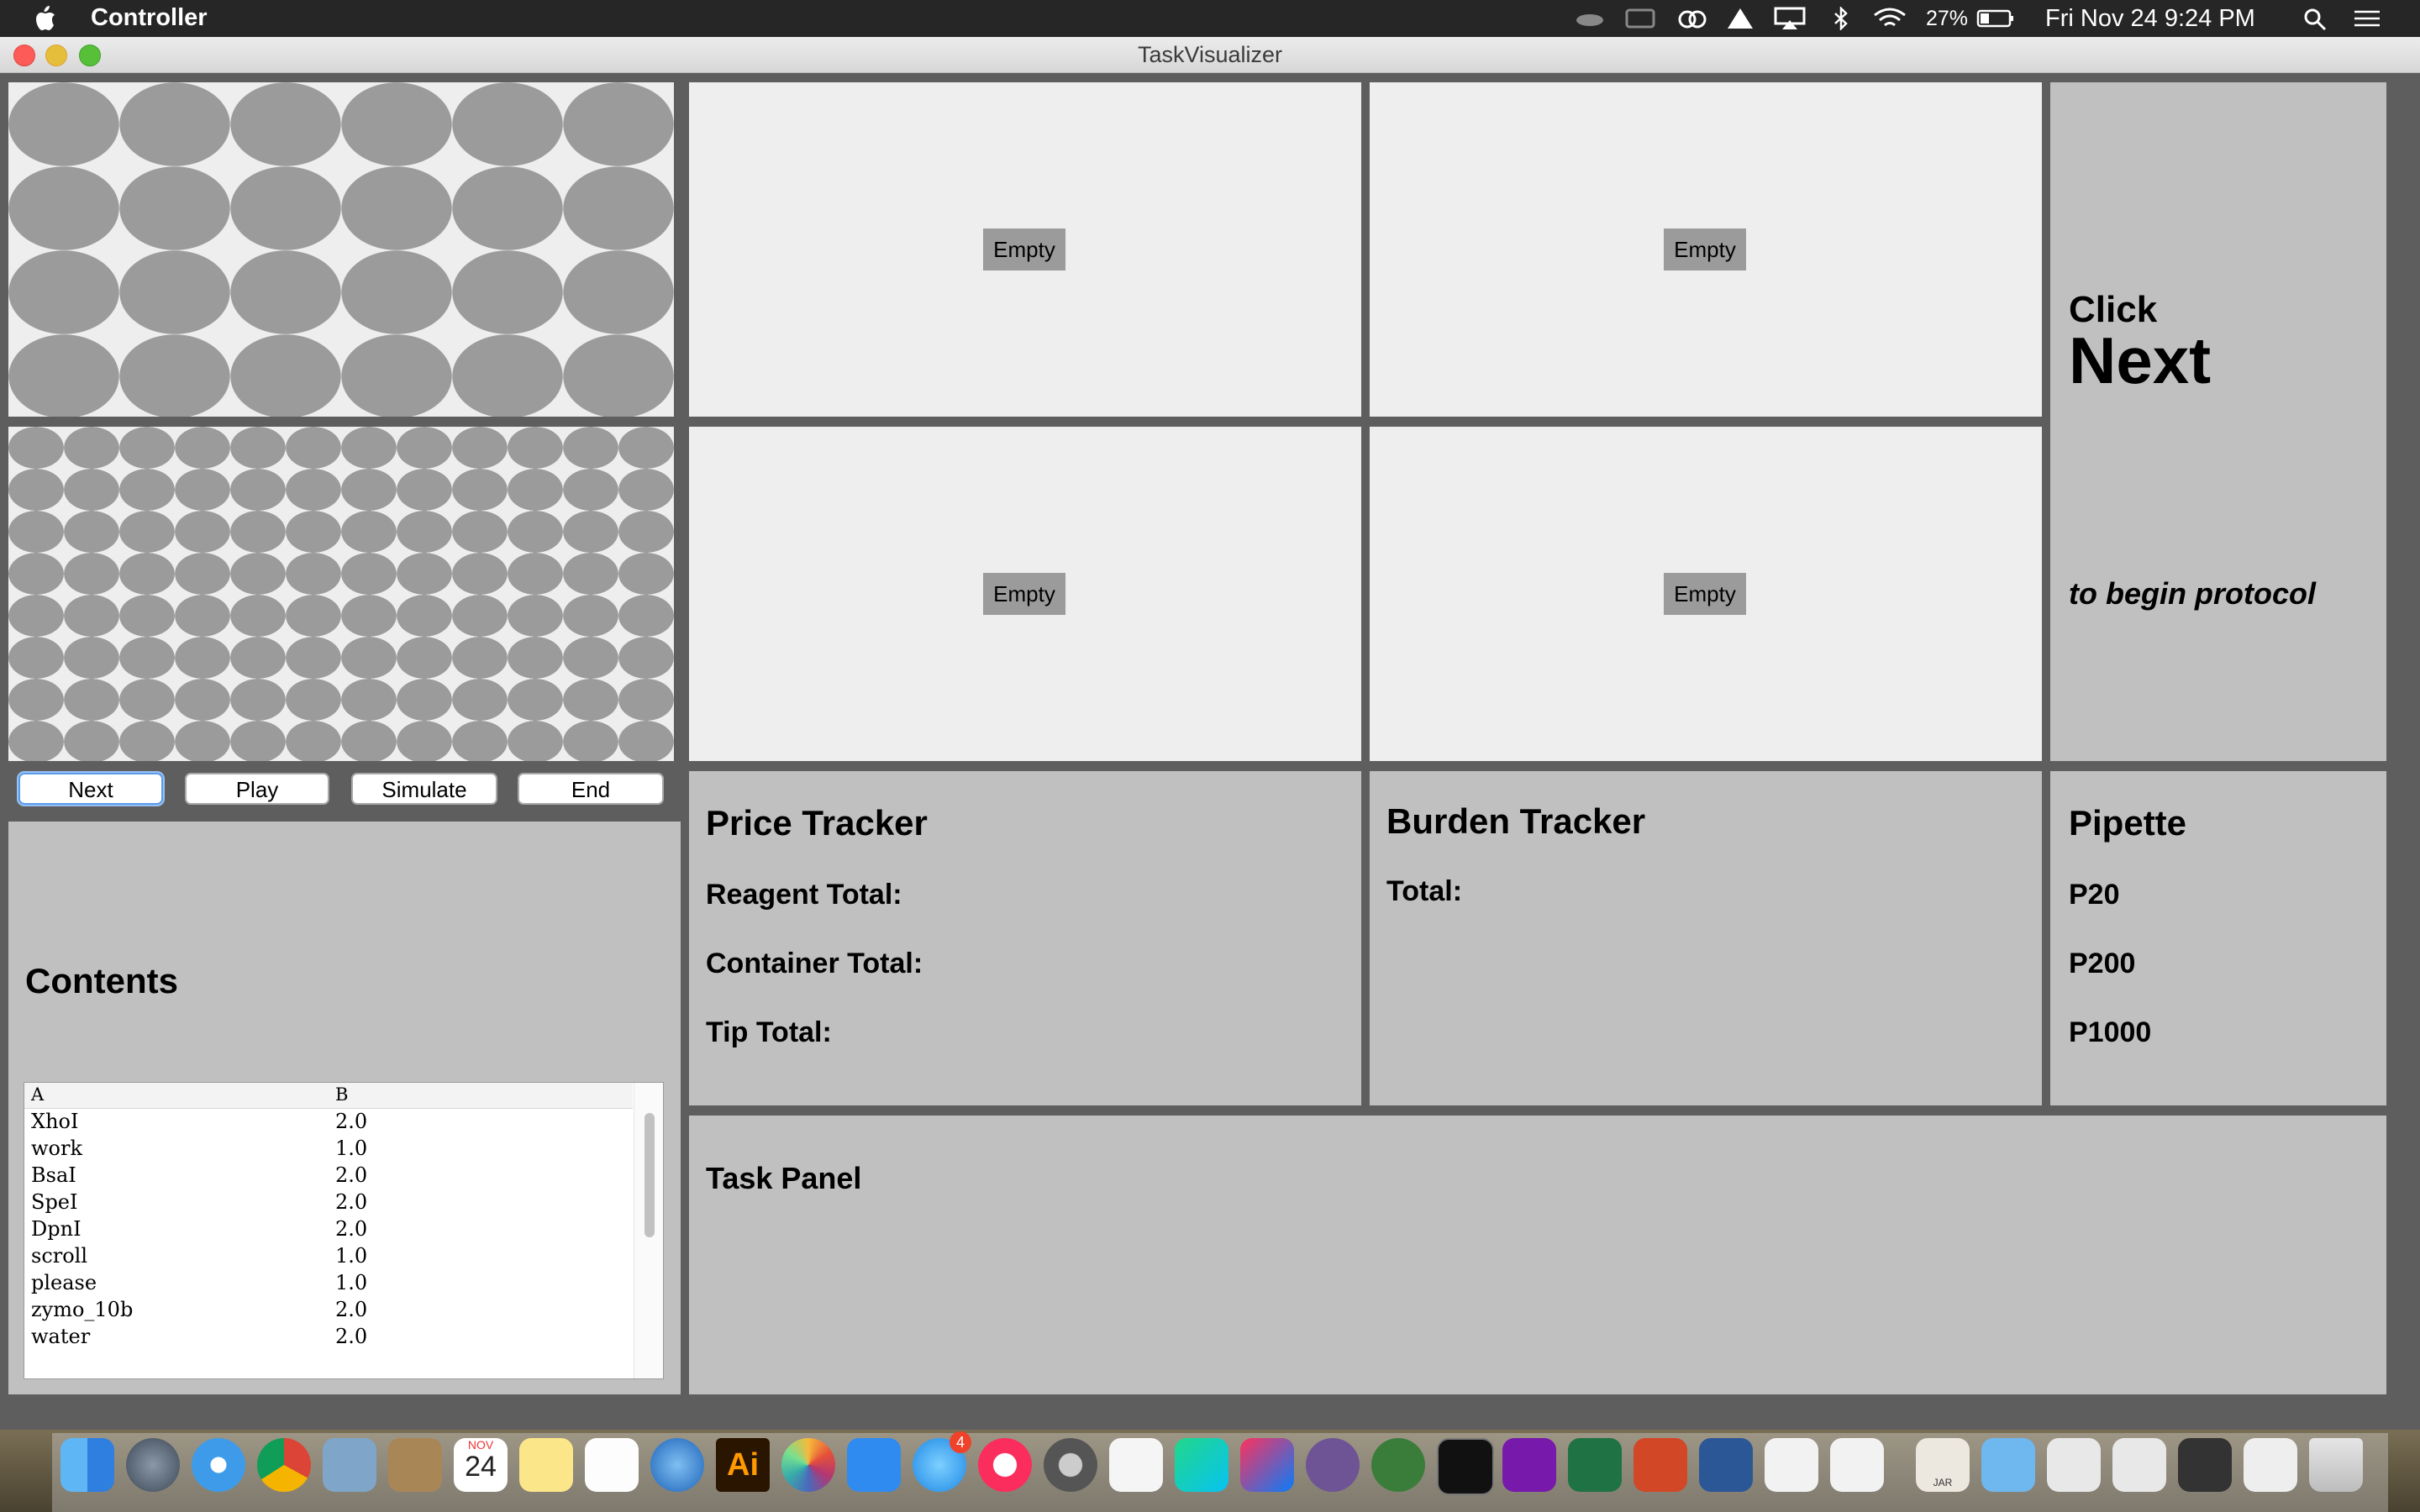 This screenshot has width=2420, height=1512. What do you see at coordinates (2366, 18) in the screenshot?
I see `notification-center-icon` at bounding box center [2366, 18].